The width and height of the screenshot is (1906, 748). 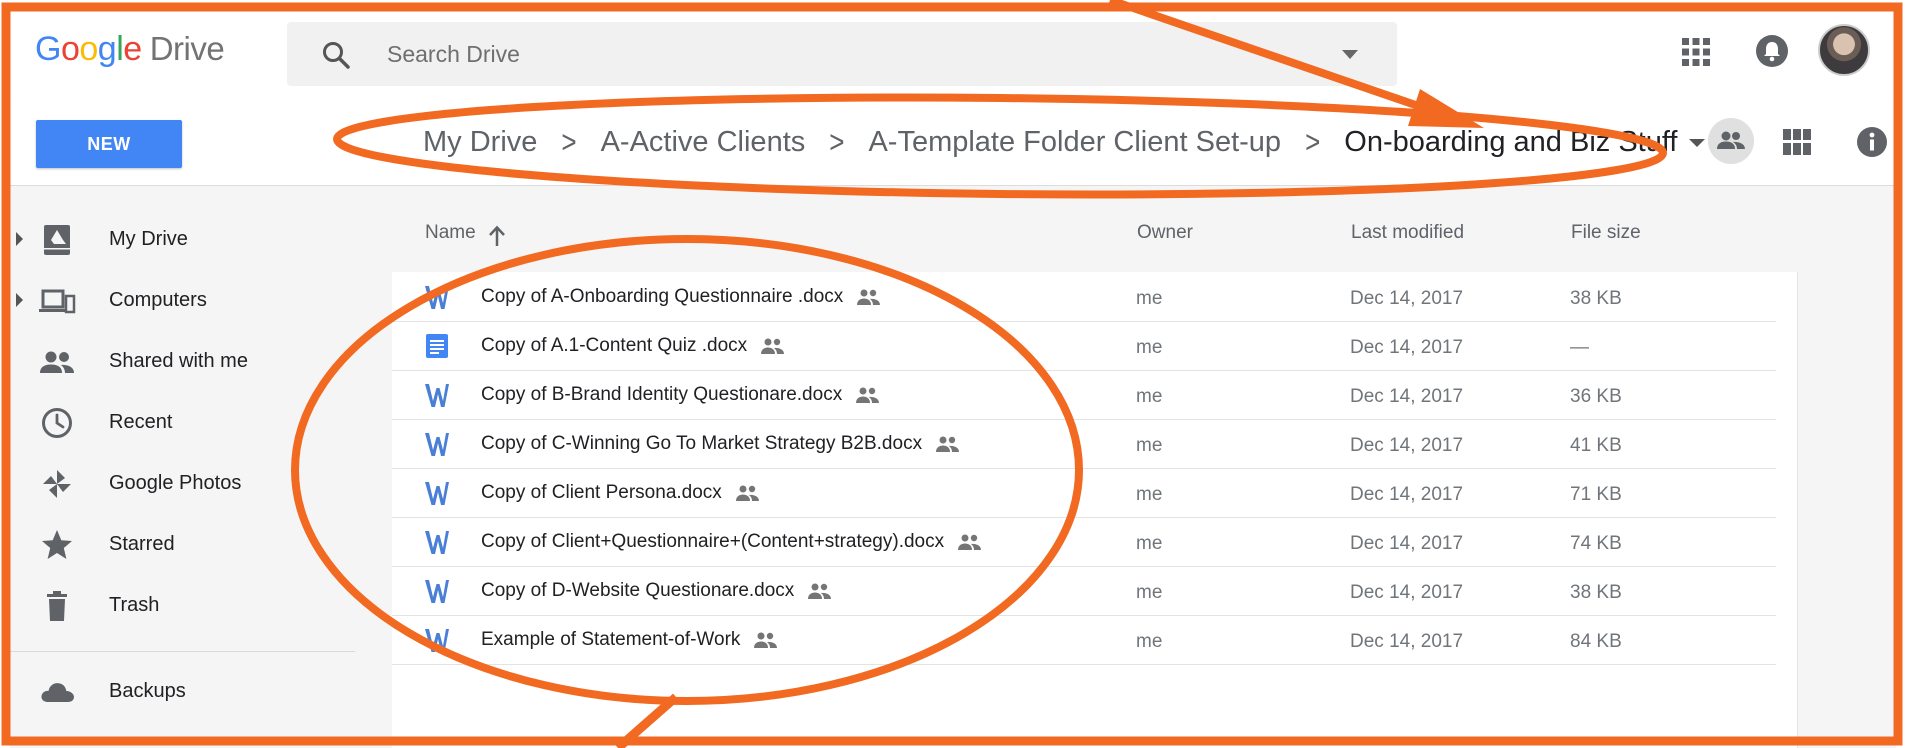 I want to click on share-people-icon, so click(x=1731, y=141).